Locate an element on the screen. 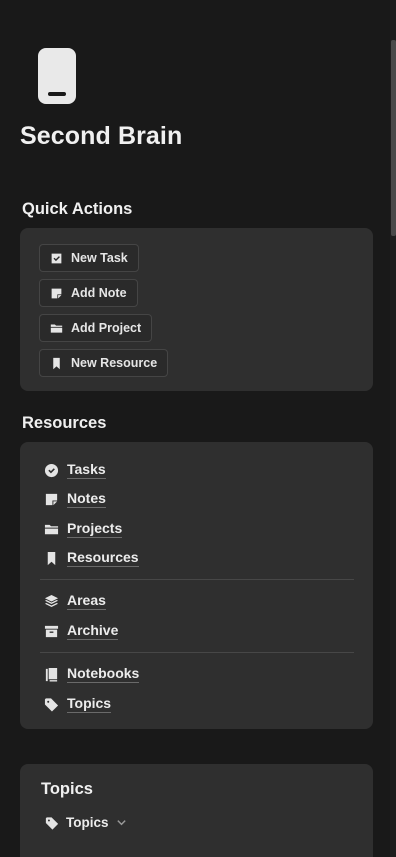 This screenshot has width=396, height=857. new-resource-button: New Resource is located at coordinates (104, 363).